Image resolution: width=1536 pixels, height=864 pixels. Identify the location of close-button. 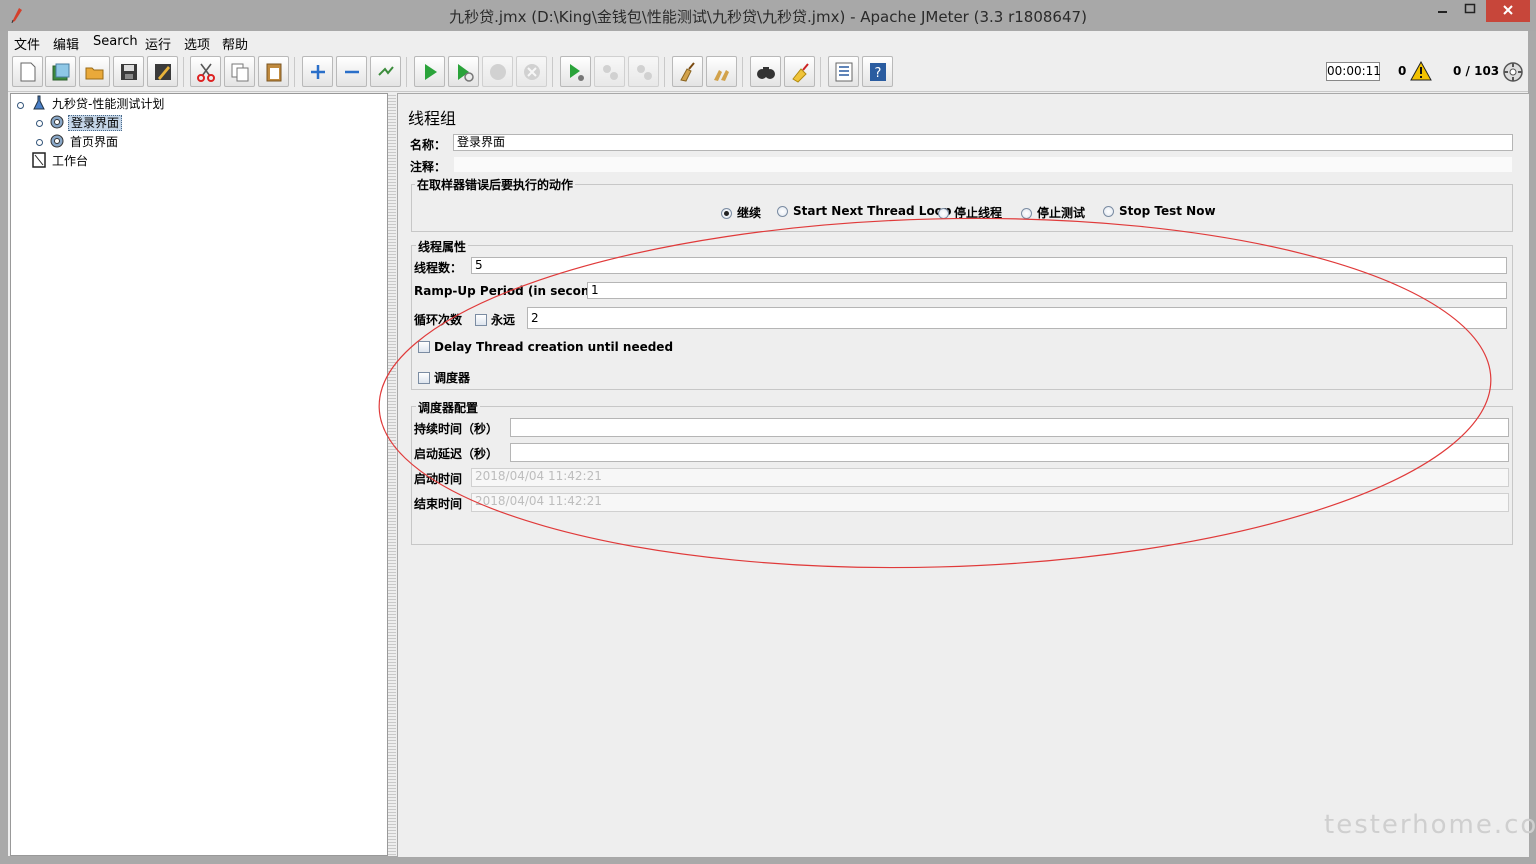
(1508, 11).